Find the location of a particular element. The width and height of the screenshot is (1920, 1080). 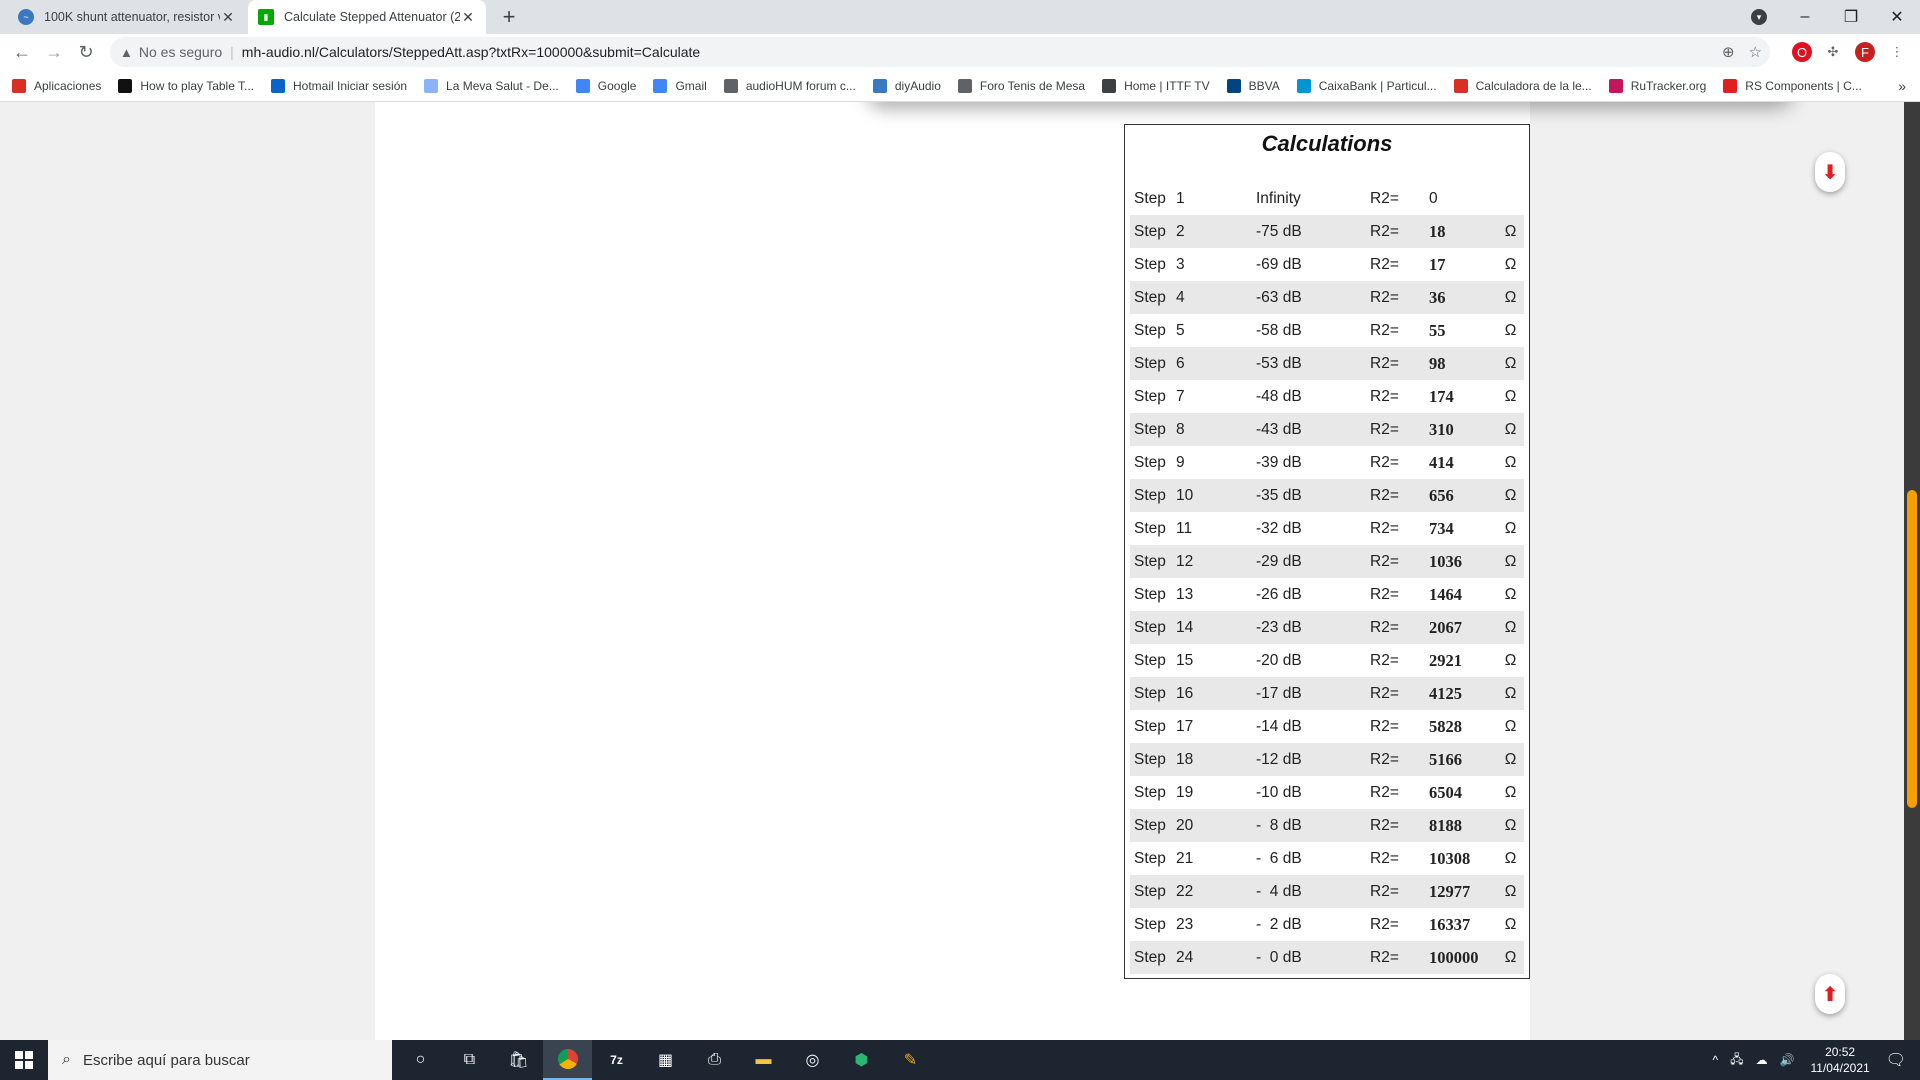

step-attenuation: - 0 dB is located at coordinates (1313, 957).